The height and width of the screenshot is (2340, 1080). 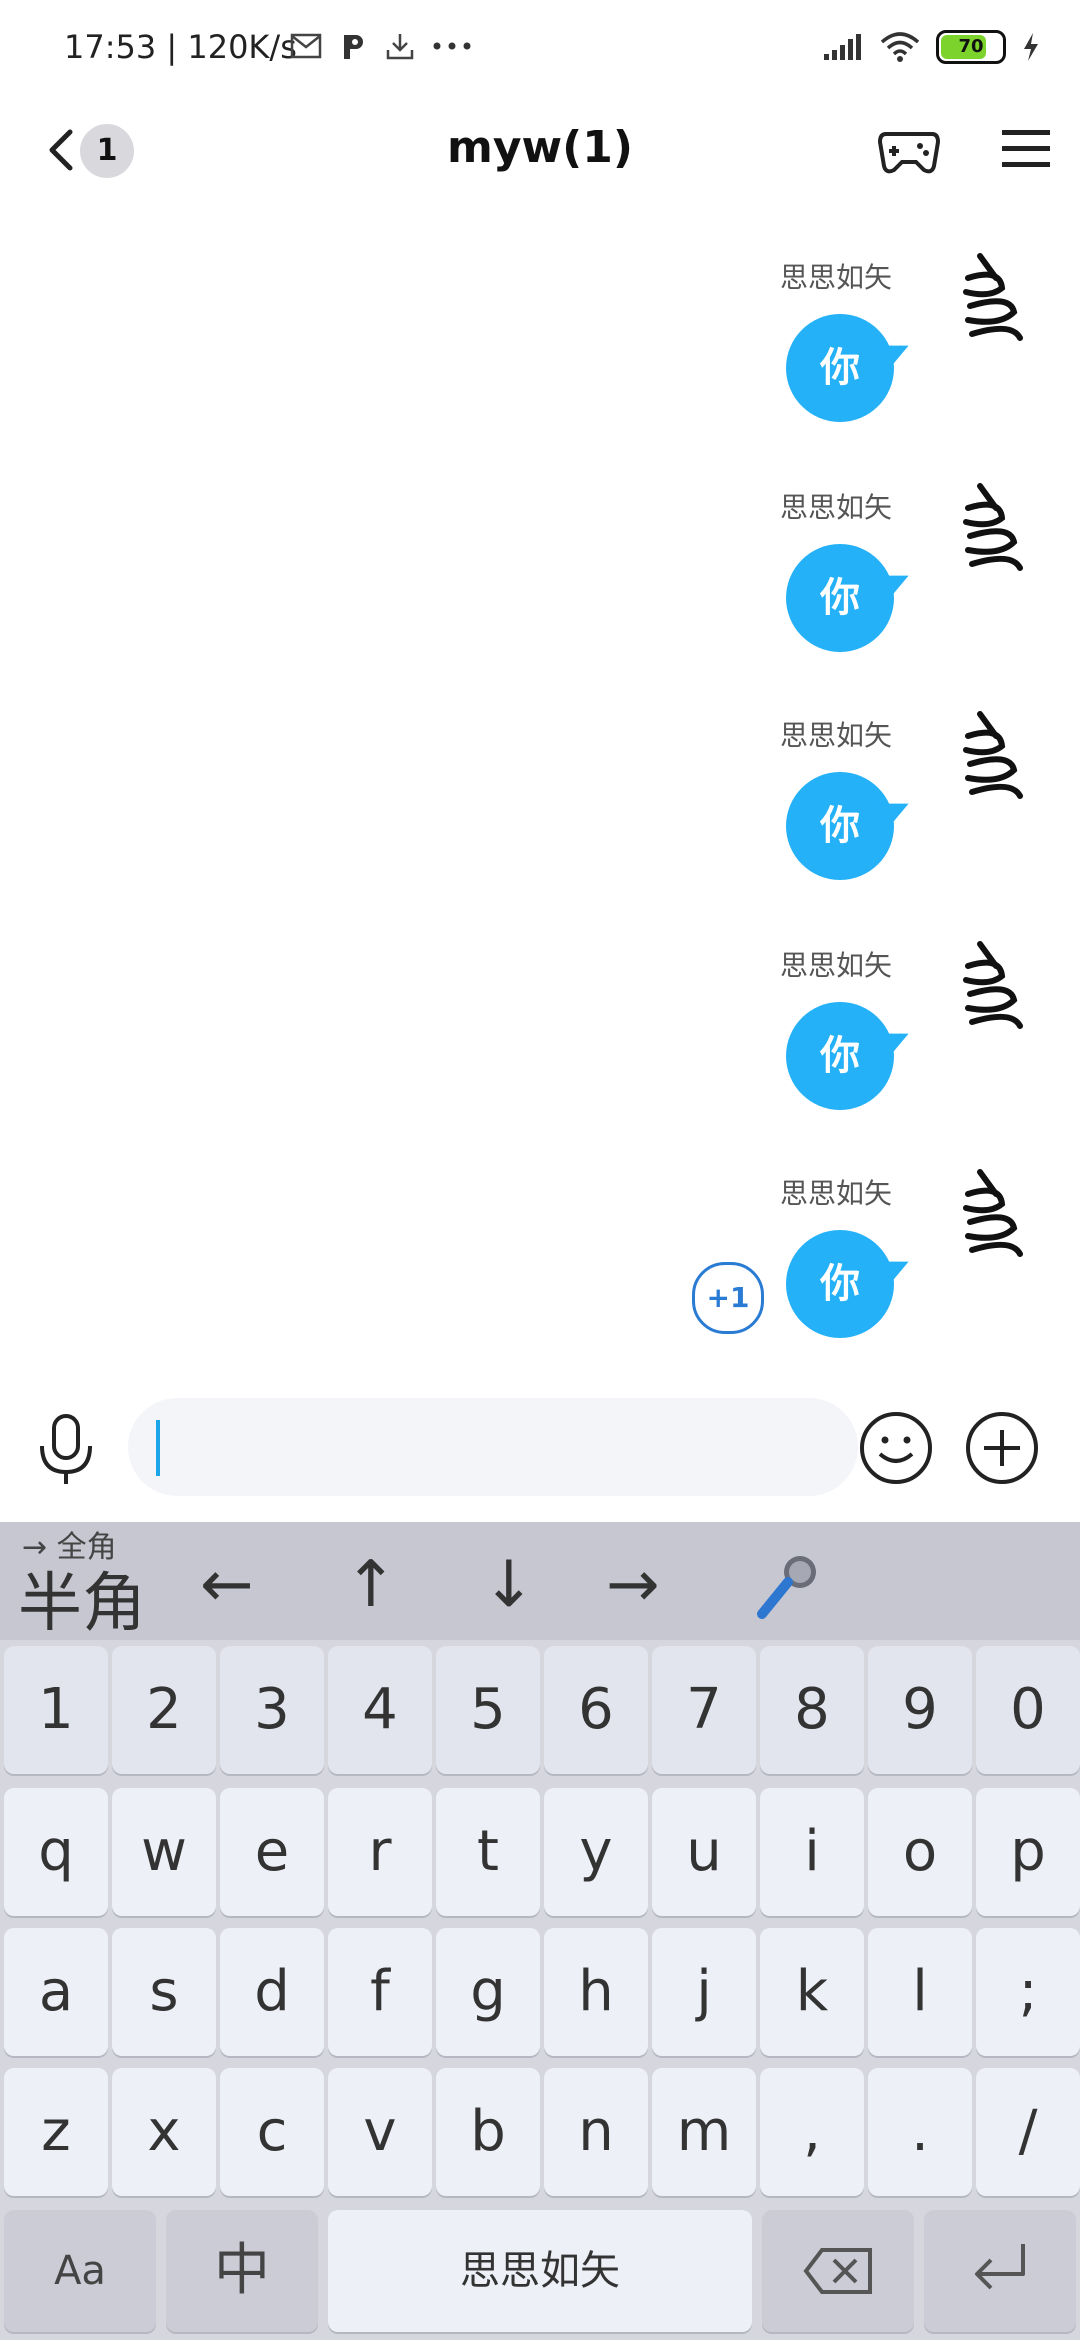 What do you see at coordinates (1028, 1852) in the screenshot?
I see `letter-key: p` at bounding box center [1028, 1852].